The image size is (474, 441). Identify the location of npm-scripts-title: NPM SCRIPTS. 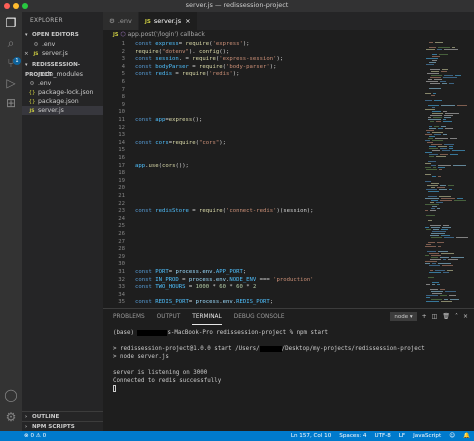
(53, 427).